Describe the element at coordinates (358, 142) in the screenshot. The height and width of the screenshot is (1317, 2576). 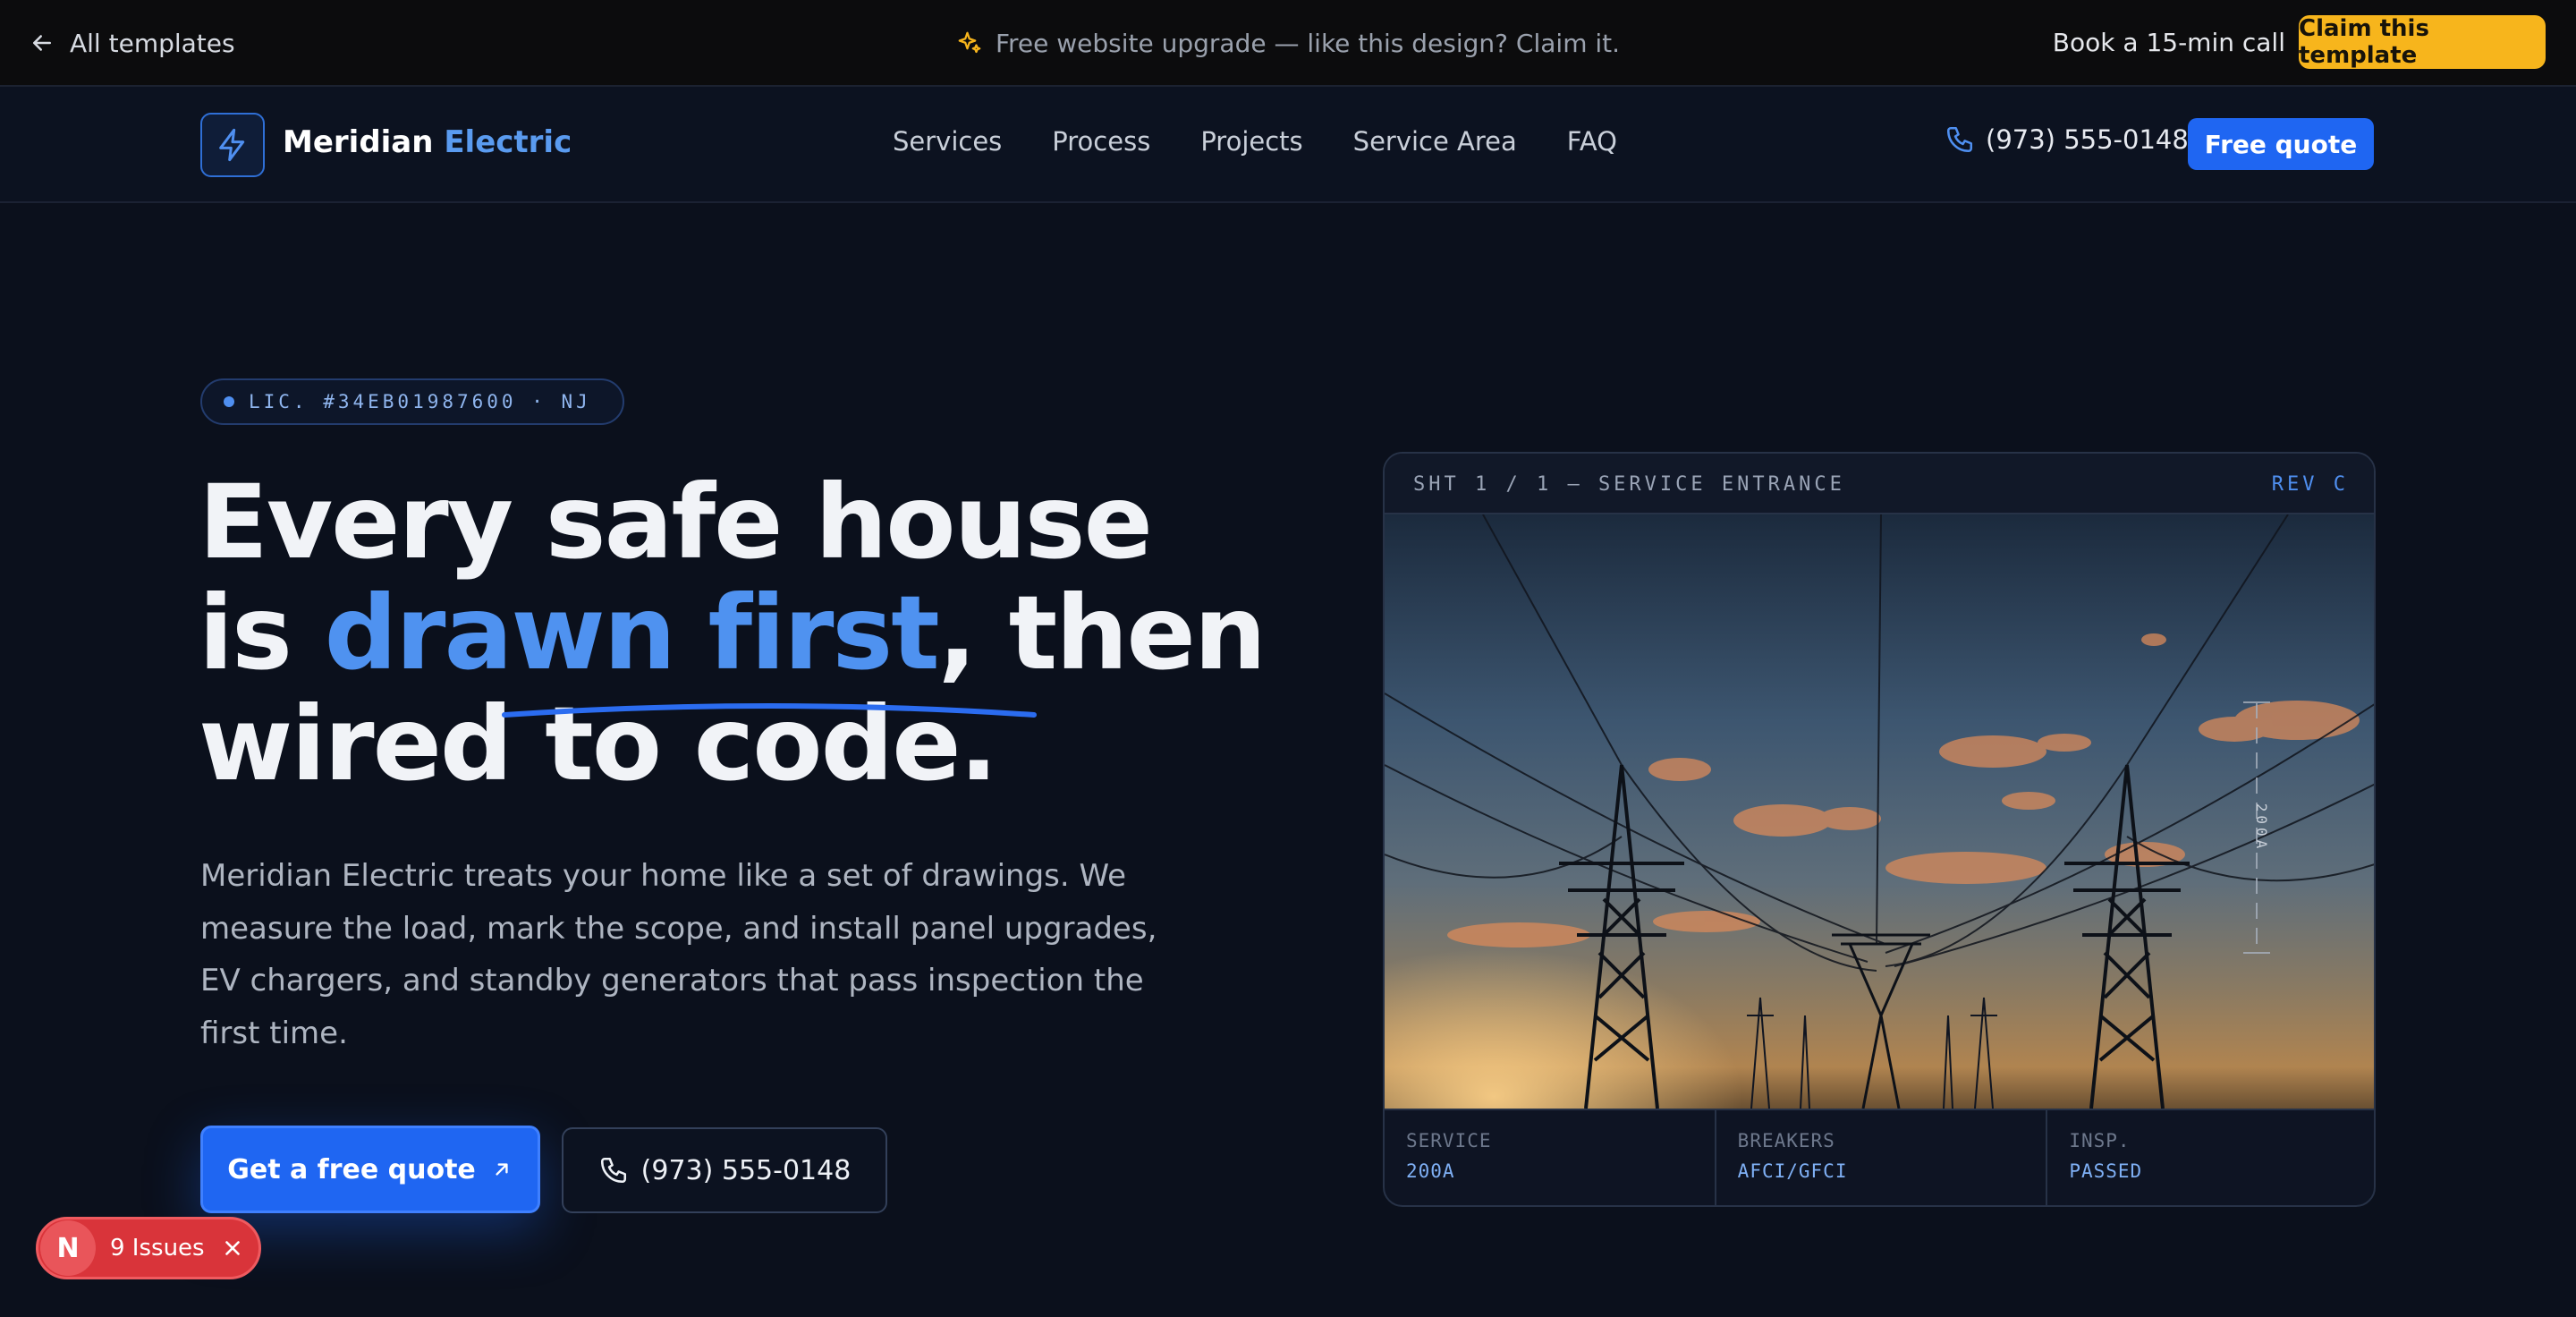
I see `brand-name-primary: Meridian` at that location.